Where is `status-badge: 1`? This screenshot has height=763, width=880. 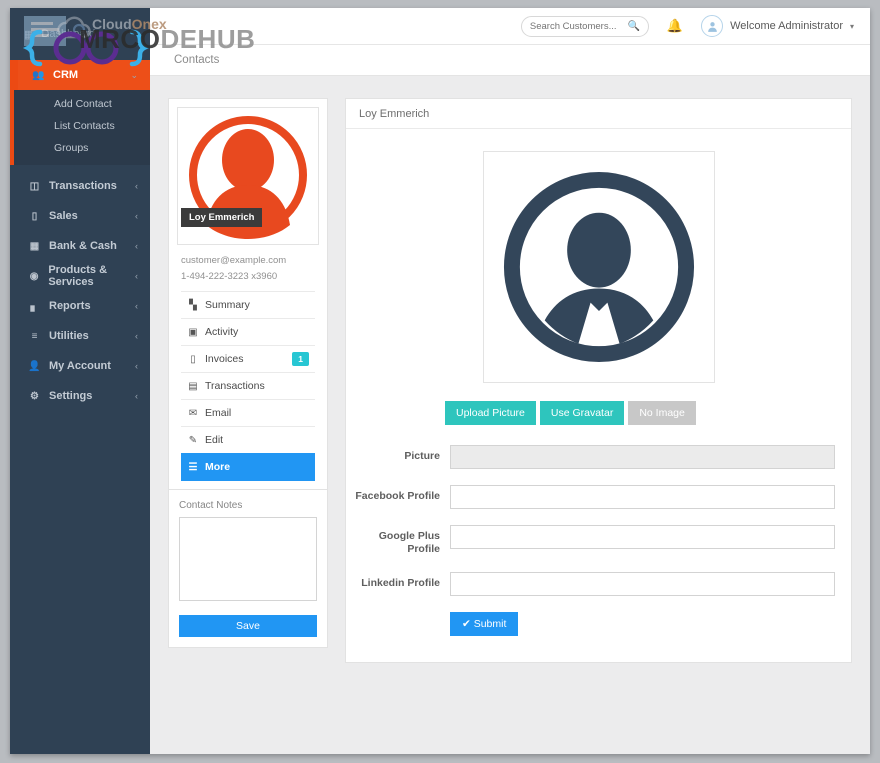 status-badge: 1 is located at coordinates (300, 359).